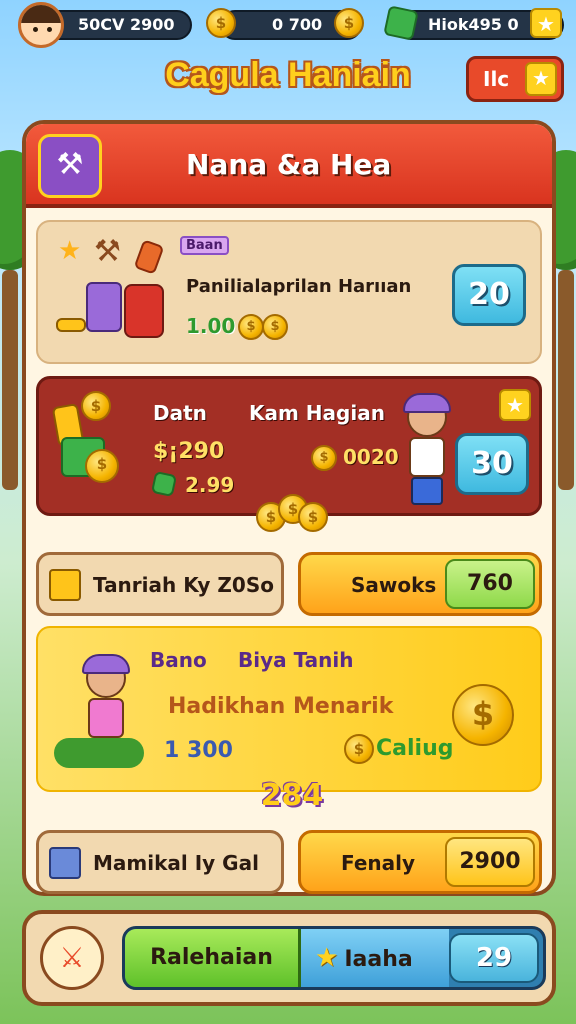  Describe the element at coordinates (281, 706) in the screenshot. I see `featured-subtitle: Hadikhan Menarik` at that location.